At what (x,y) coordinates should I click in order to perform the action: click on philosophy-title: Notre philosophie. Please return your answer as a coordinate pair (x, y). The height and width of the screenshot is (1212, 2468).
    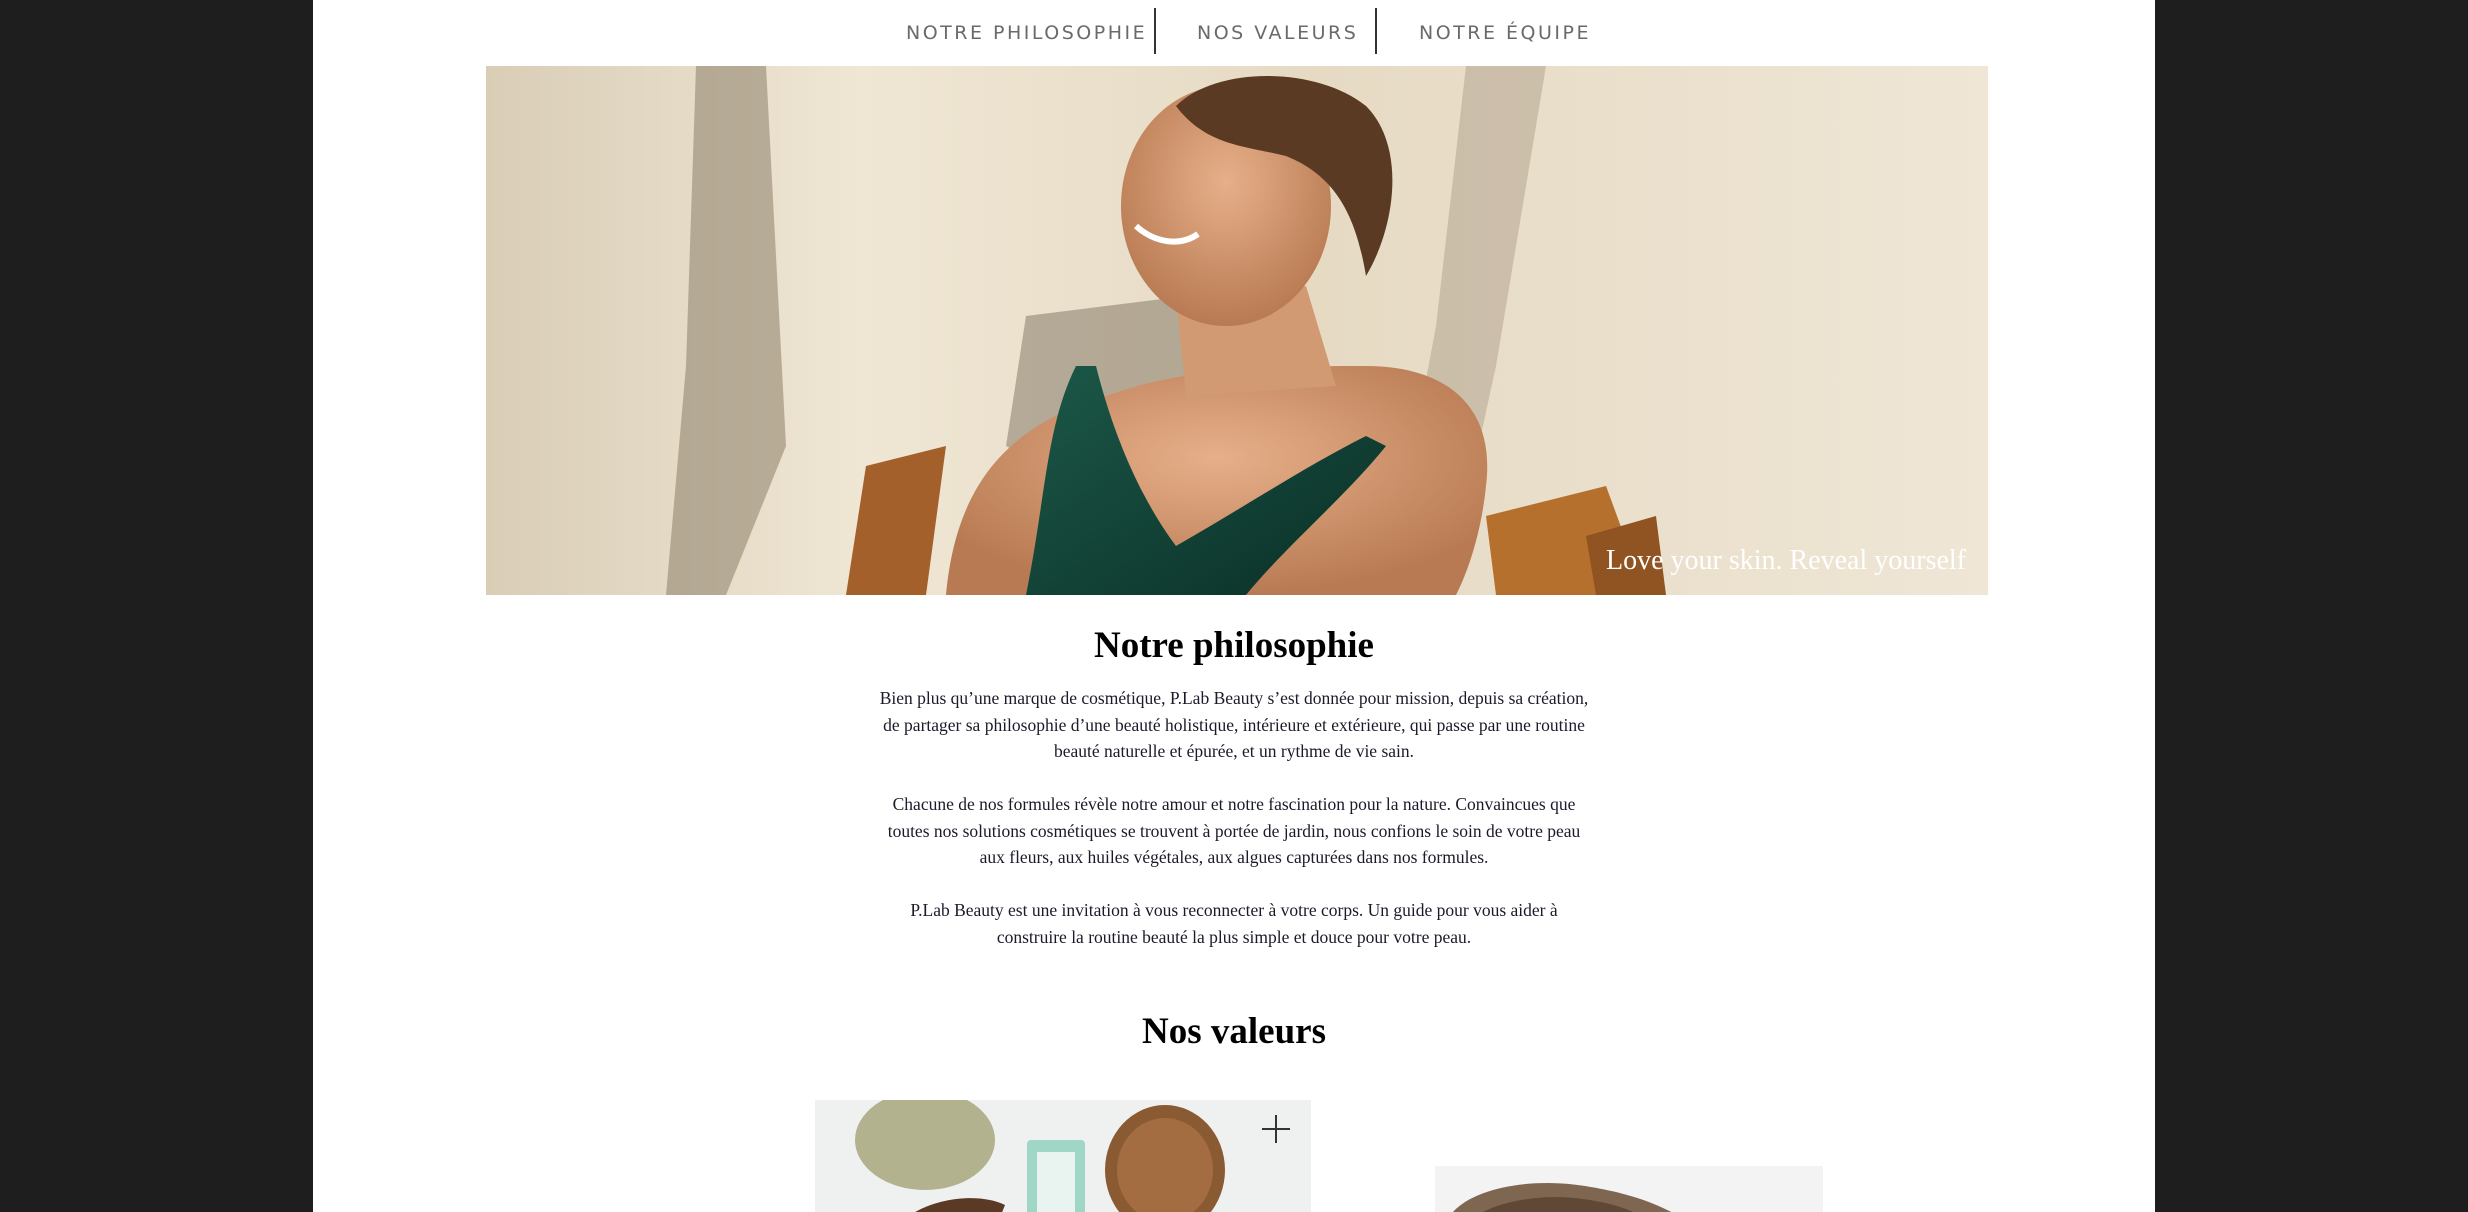
    Looking at the image, I should click on (1234, 645).